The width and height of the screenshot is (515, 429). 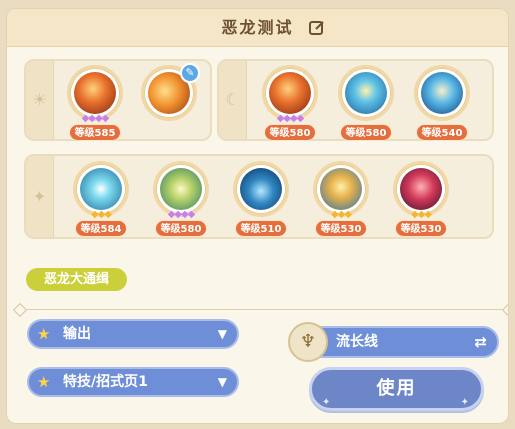 I want to click on sun-team-group: ☀ ◆◆◆◆ 等级585 ✎, so click(x=118, y=100).